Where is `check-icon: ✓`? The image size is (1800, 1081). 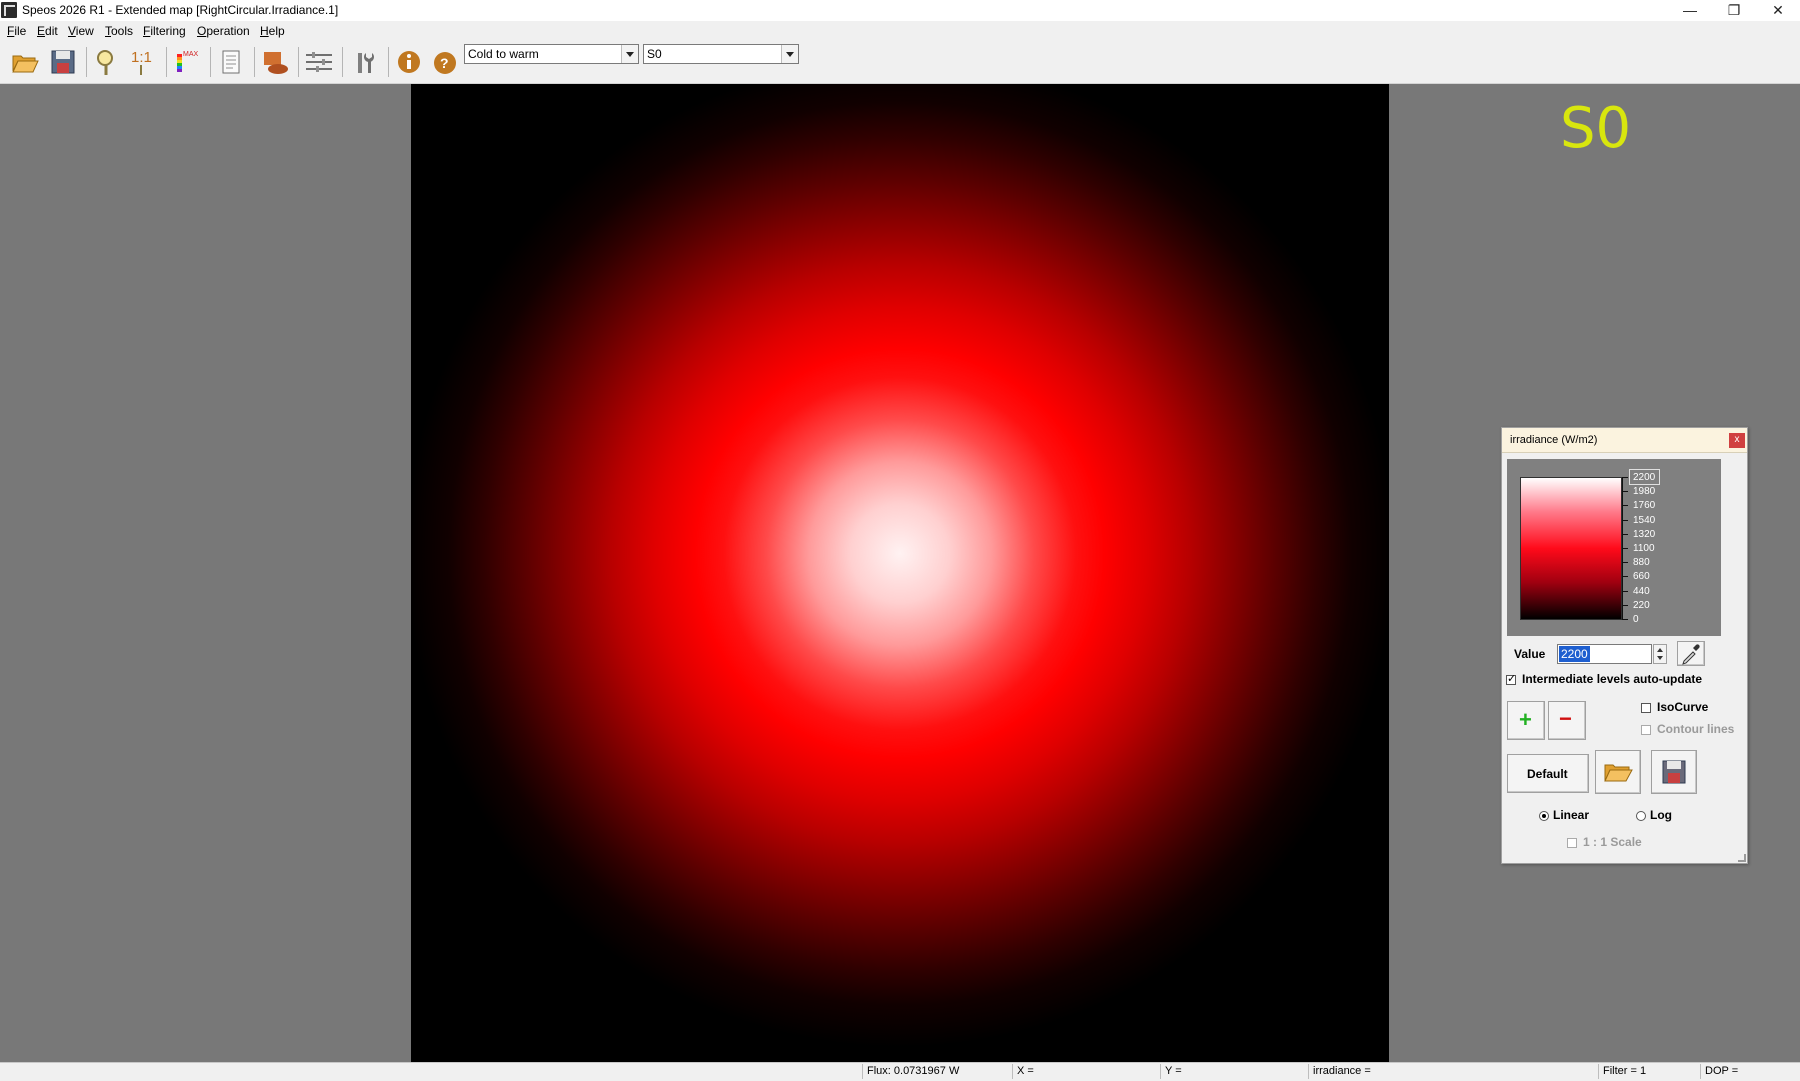
check-icon: ✓ is located at coordinates (1512, 679).